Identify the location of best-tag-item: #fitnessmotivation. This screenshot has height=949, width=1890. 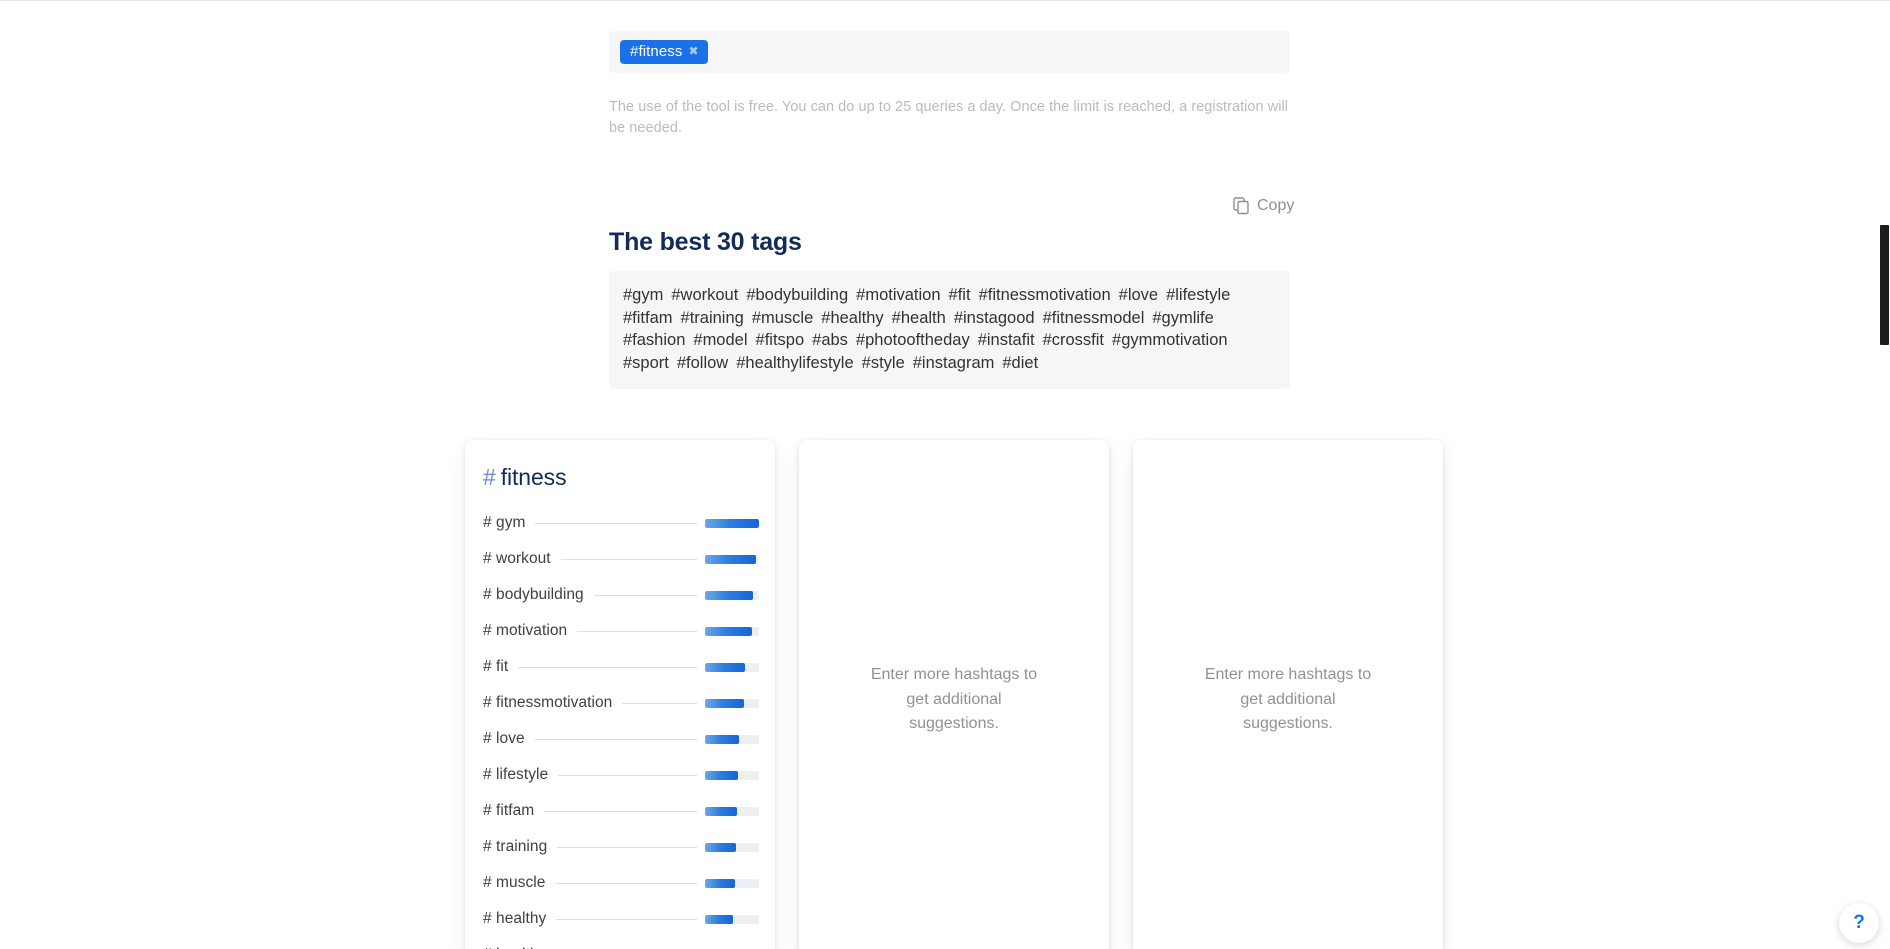
(1044, 295).